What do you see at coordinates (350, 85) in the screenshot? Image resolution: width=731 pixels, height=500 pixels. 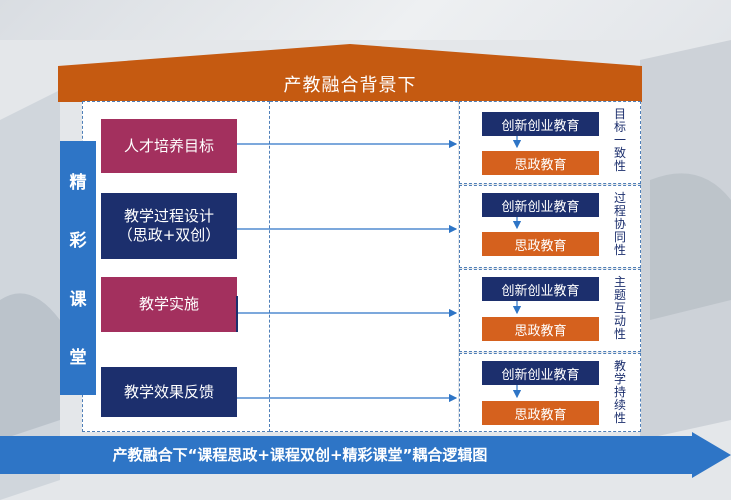 I see `header-title: 产教融合背景下` at bounding box center [350, 85].